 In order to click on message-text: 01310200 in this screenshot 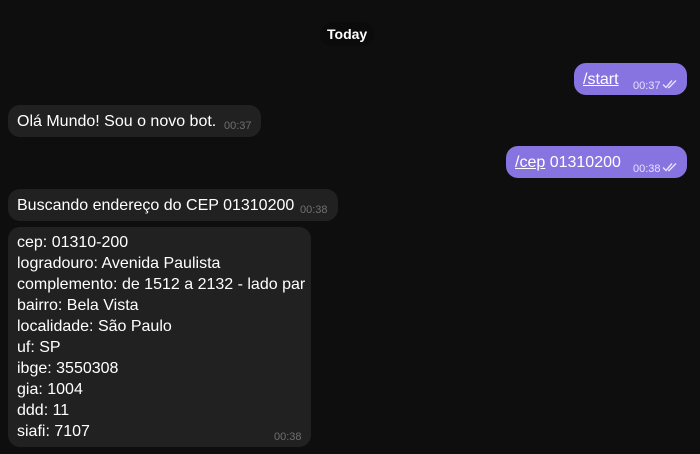, I will do `click(583, 162)`.